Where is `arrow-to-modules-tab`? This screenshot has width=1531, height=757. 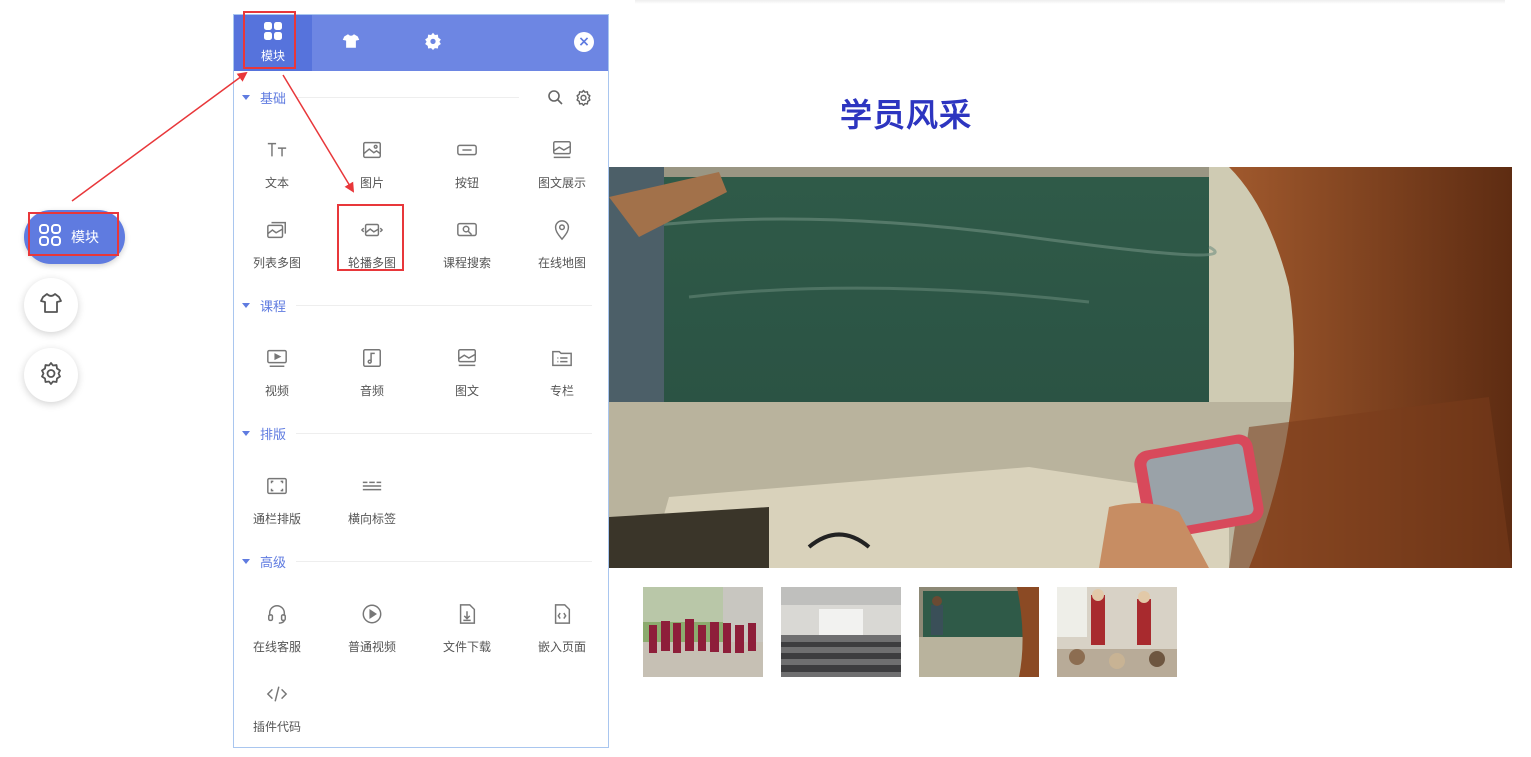
arrow-to-modules-tab is located at coordinates (159, 136).